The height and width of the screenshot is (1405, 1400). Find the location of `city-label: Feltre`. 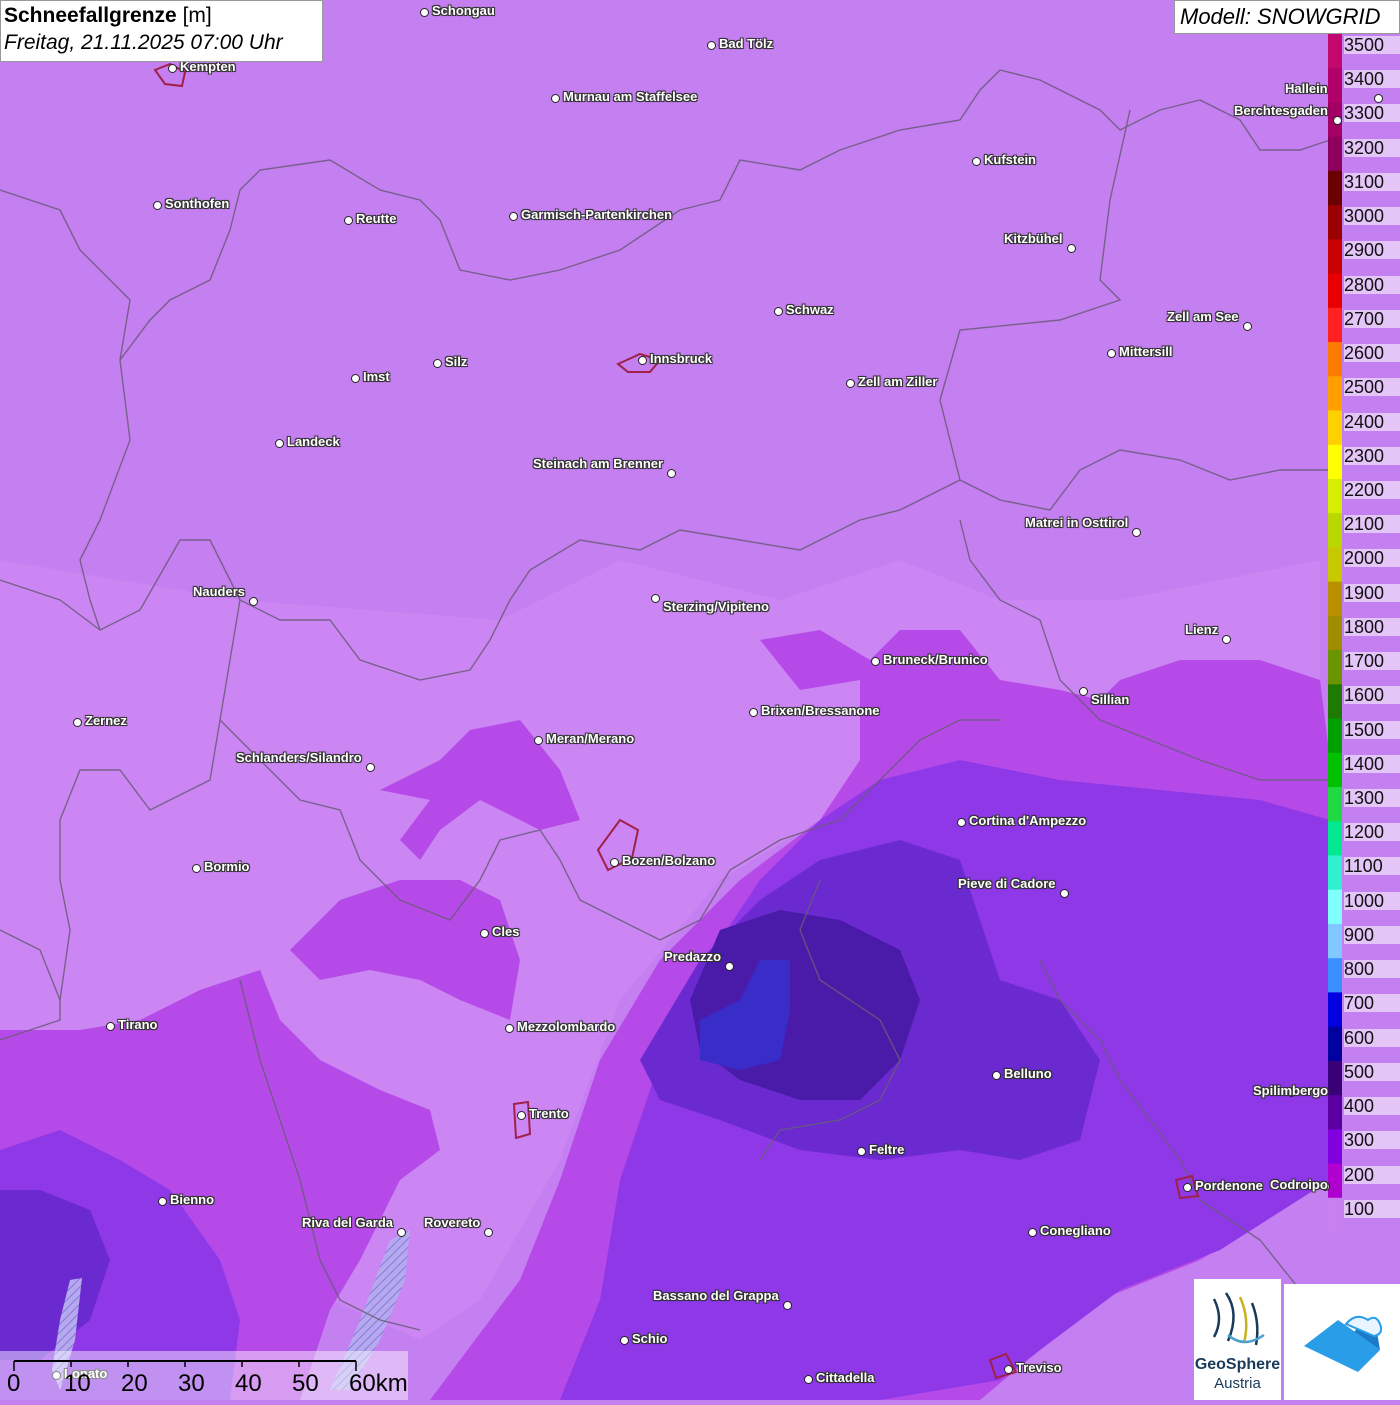

city-label: Feltre is located at coordinates (887, 1149).